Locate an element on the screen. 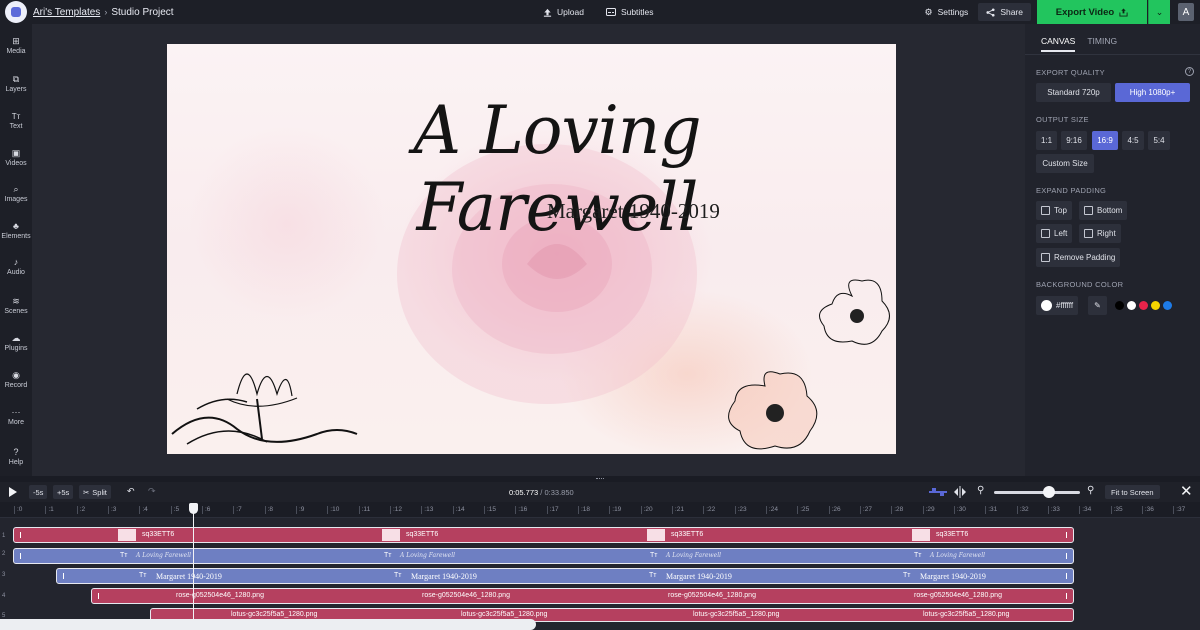  sidebar-item-label: Text is located at coordinates (16, 126).